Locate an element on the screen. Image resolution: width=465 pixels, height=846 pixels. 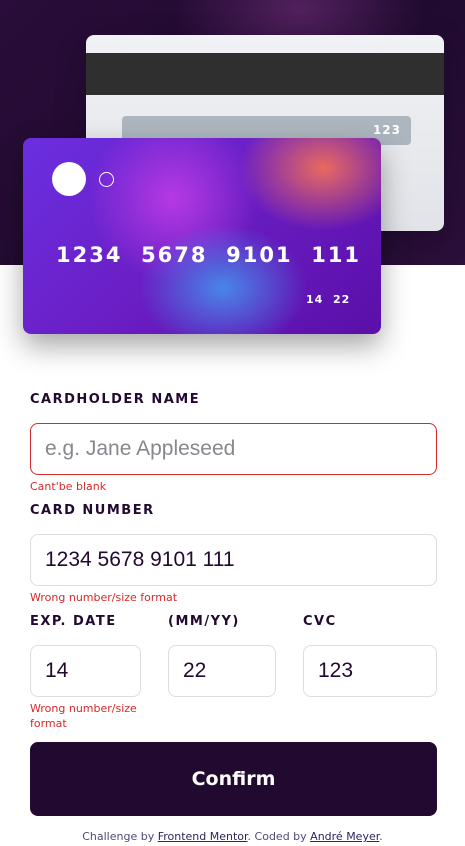
footer-middle: . Coded by is located at coordinates (279, 836).